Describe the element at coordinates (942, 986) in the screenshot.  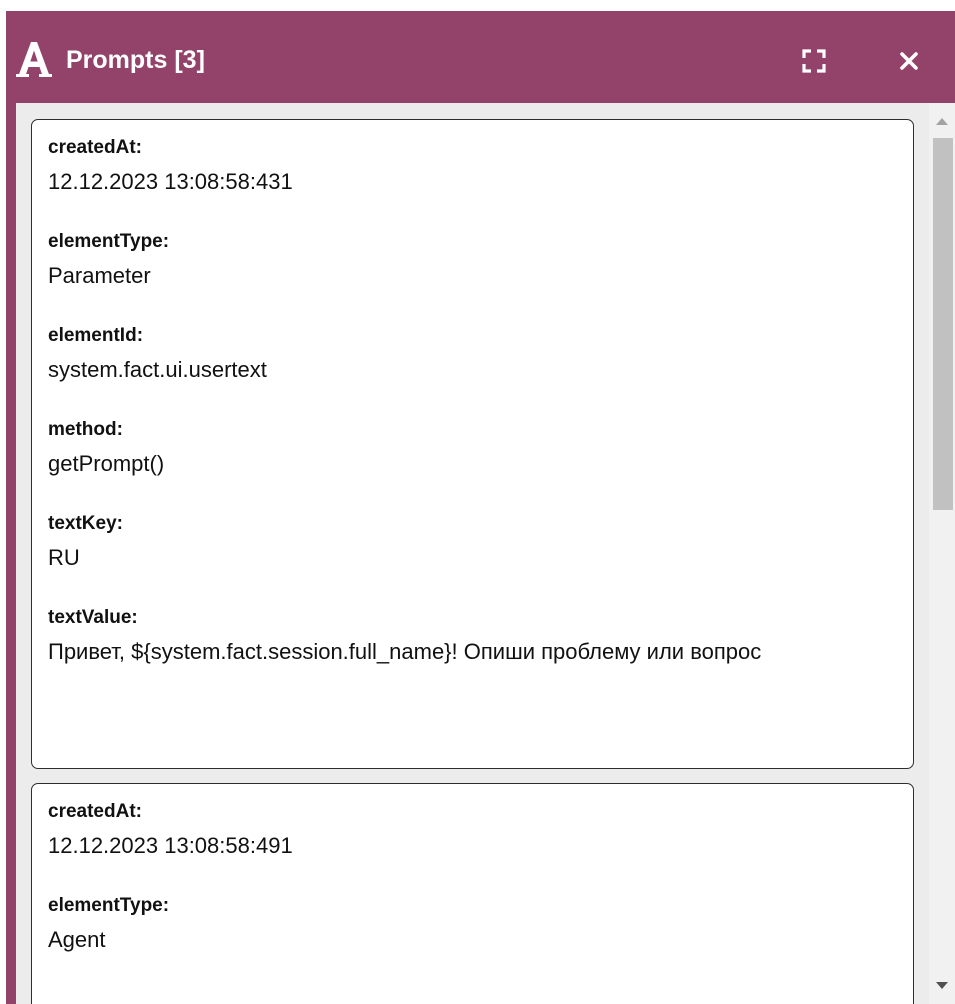
I see `scroll-down-arrow-icon` at that location.